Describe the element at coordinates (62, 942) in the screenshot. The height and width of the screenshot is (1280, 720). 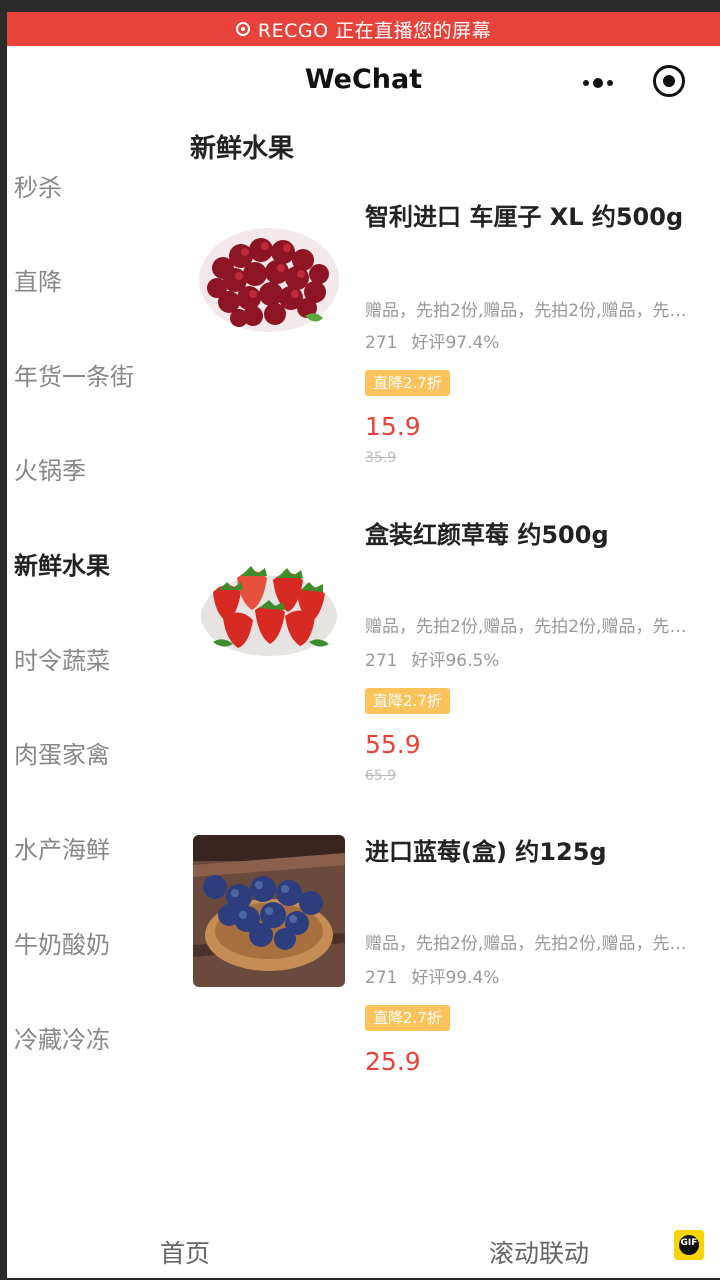
I see `sidebar-item-dairy: 牛奶酸奶` at that location.